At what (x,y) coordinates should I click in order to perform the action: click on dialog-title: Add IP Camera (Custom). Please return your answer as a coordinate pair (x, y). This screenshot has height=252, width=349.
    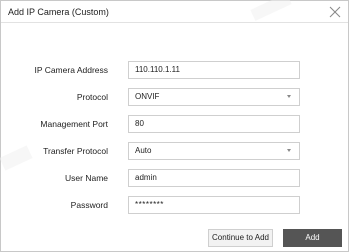
    Looking at the image, I should click on (58, 12).